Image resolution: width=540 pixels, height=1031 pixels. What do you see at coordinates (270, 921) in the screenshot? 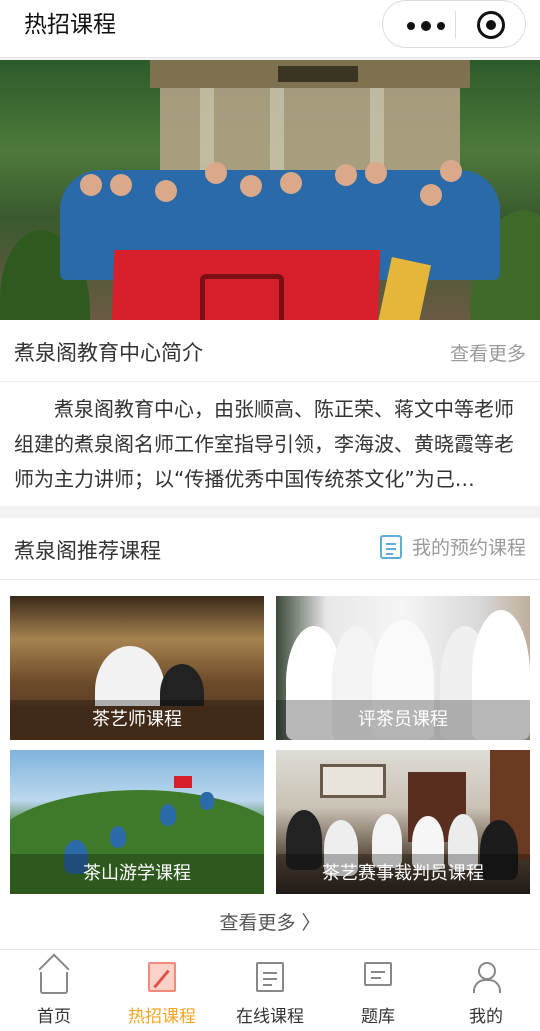
I see `courses-more-link: 查看更多 〉` at bounding box center [270, 921].